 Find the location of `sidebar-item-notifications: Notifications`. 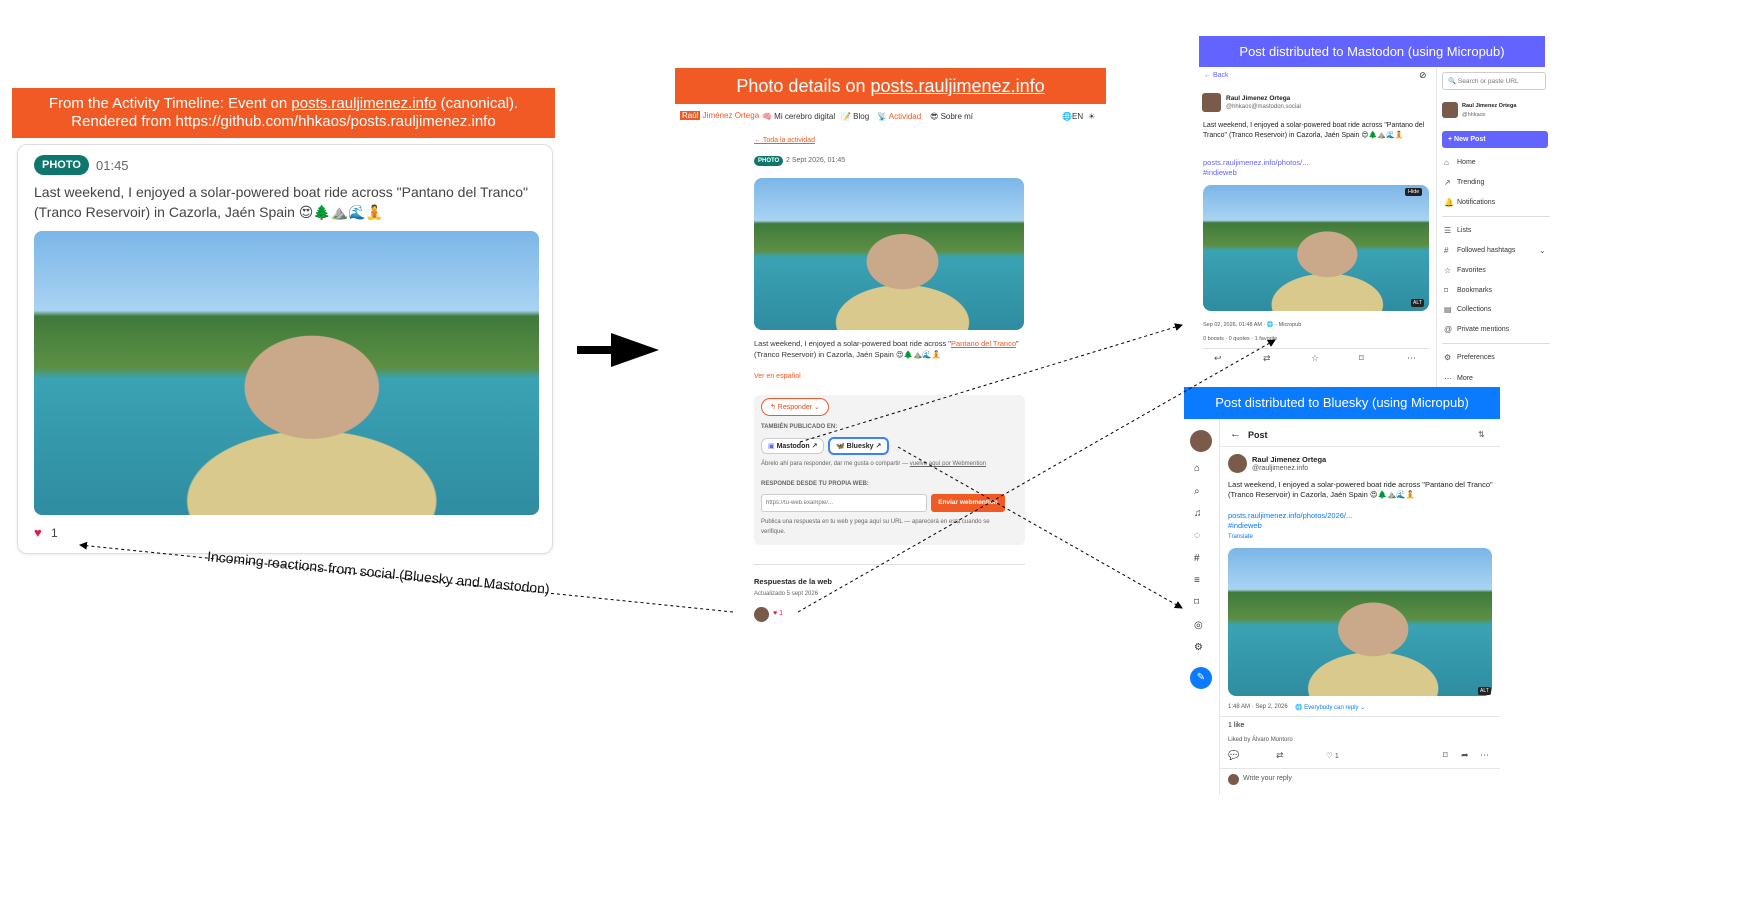

sidebar-item-notifications: Notifications is located at coordinates (1476, 202).